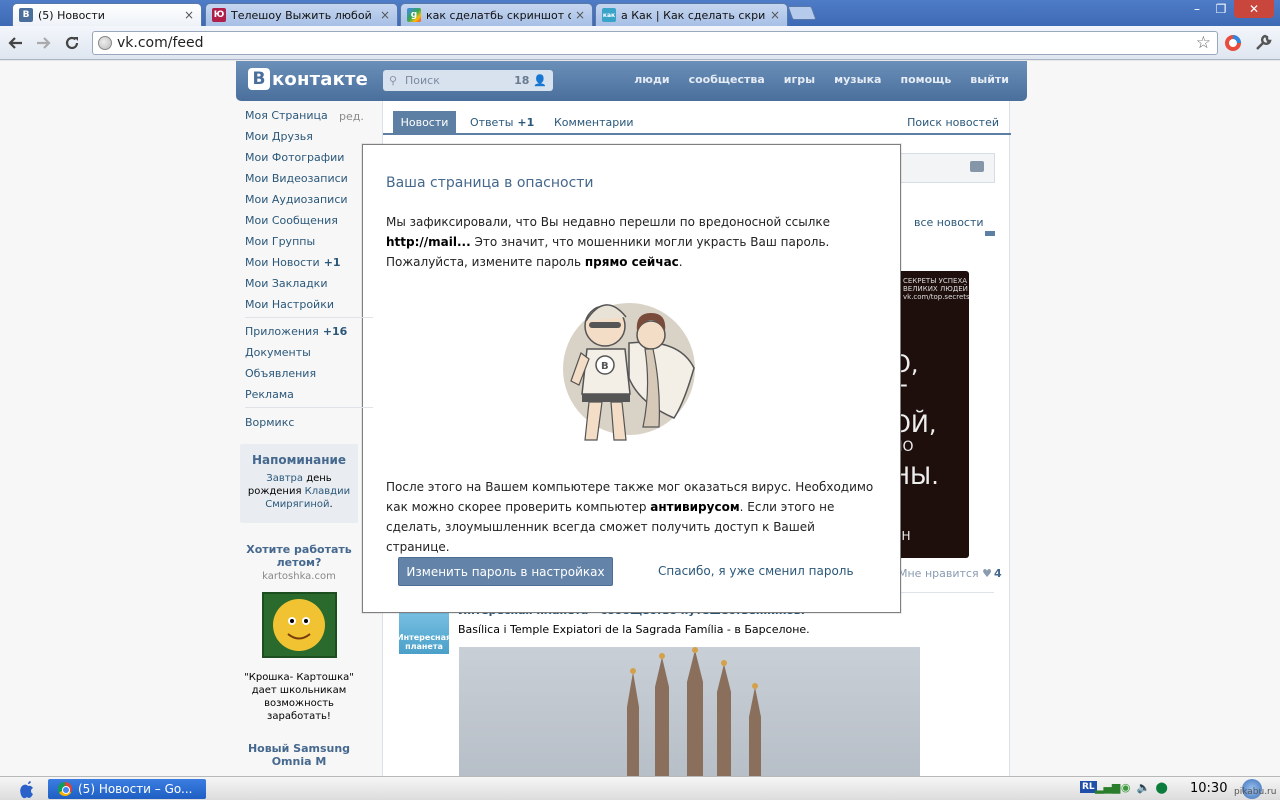  Describe the element at coordinates (977, 166) in the screenshot. I see `camera-icon` at that location.